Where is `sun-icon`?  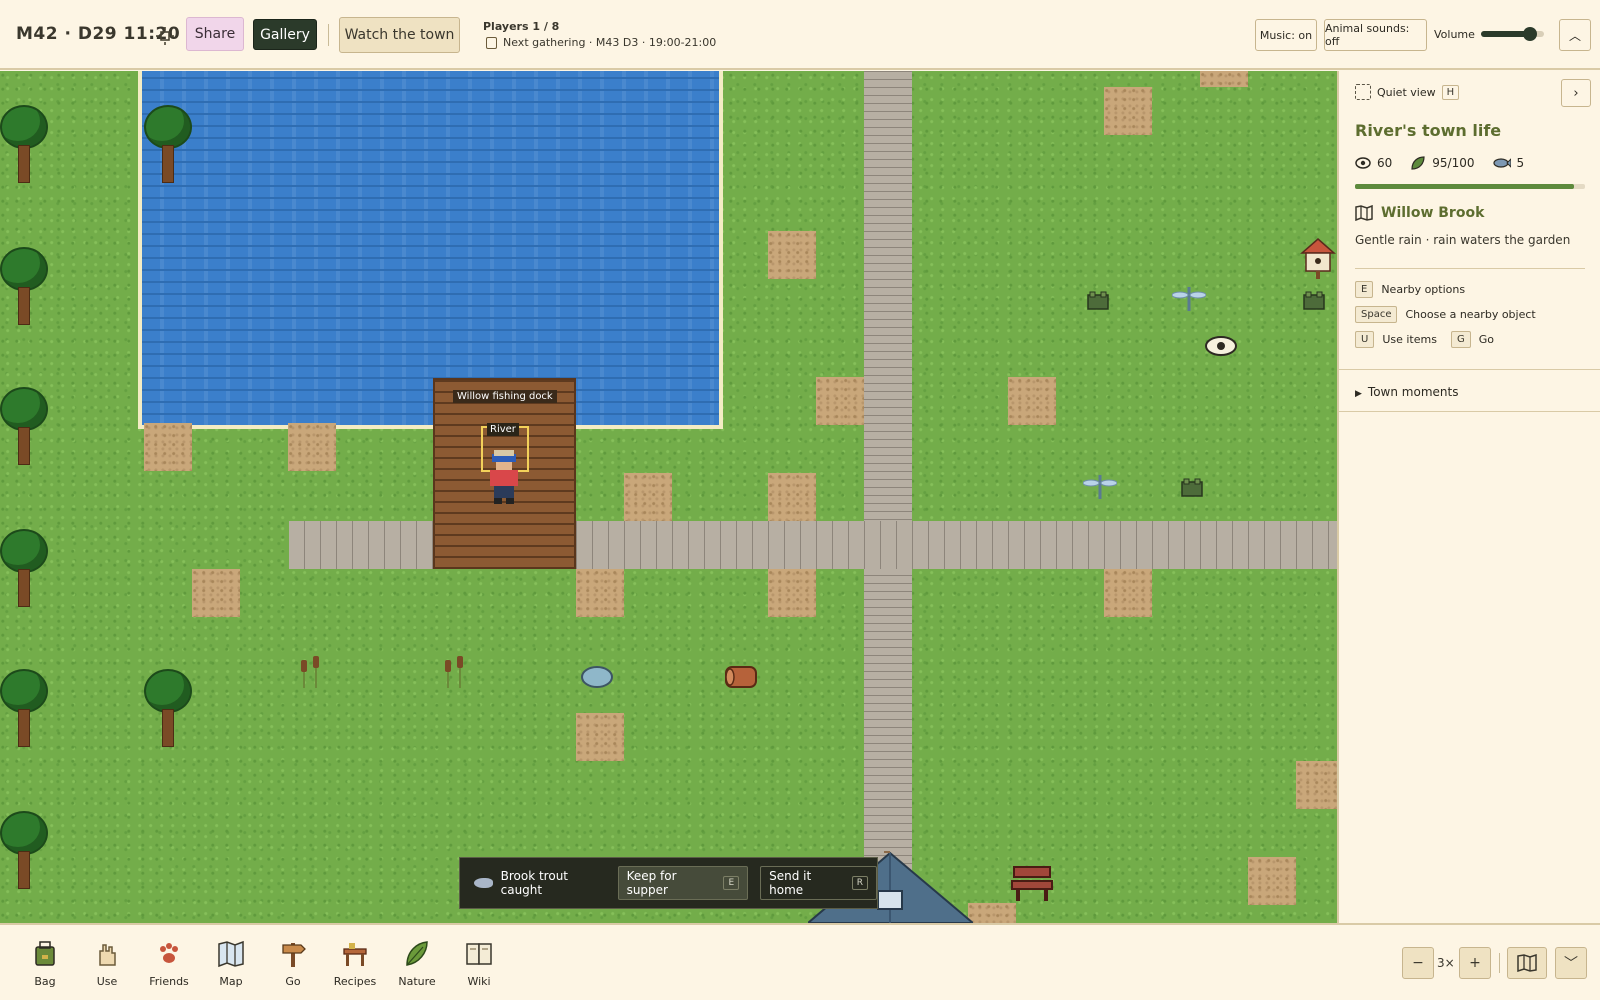
sun-icon is located at coordinates (165, 36).